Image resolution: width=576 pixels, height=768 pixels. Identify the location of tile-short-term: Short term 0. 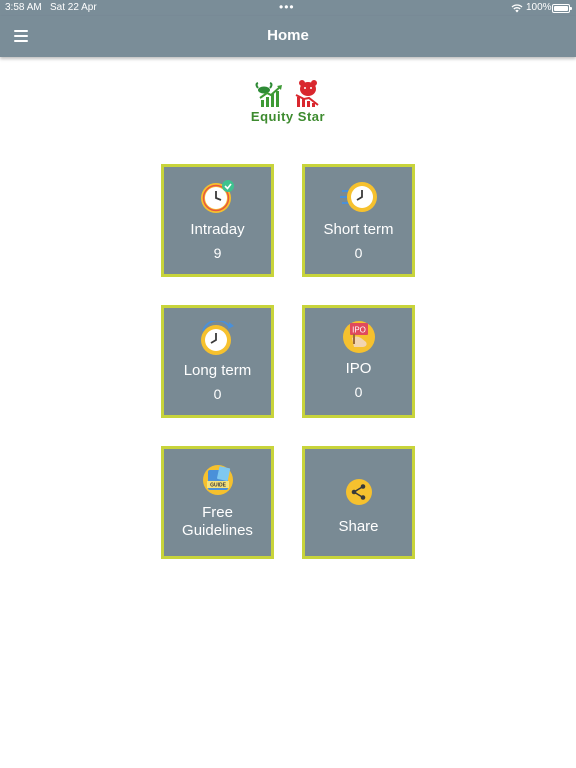
(358, 220).